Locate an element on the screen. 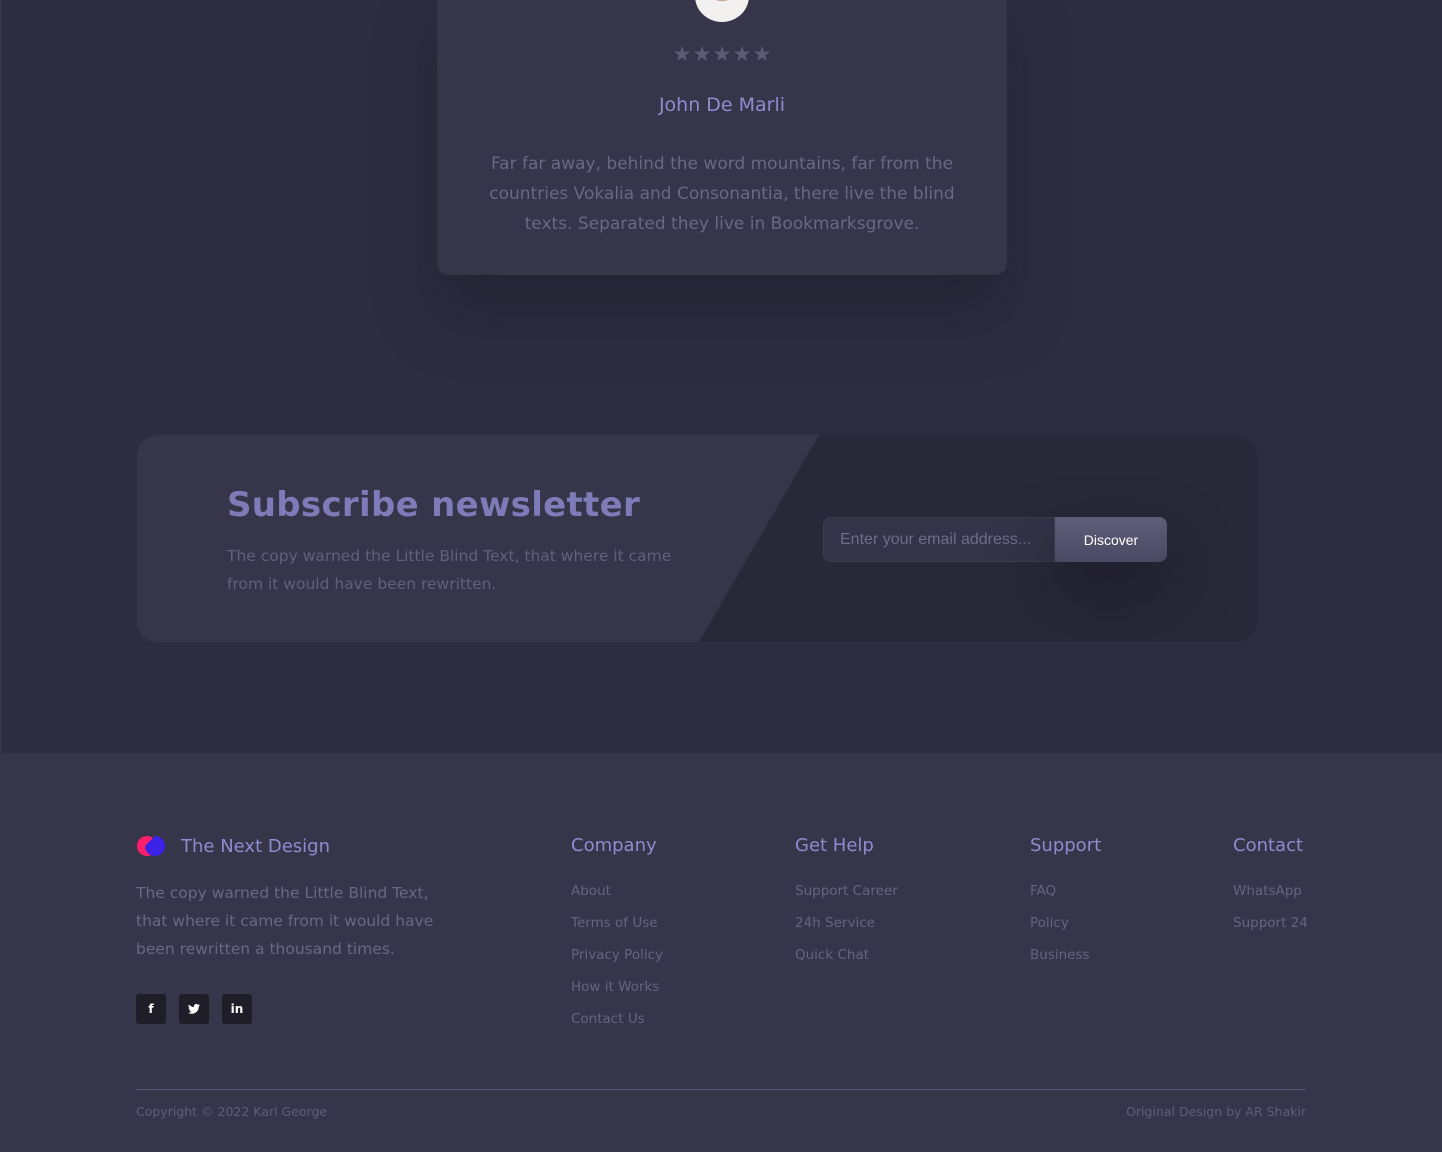  twitter-button is located at coordinates (194, 1009).